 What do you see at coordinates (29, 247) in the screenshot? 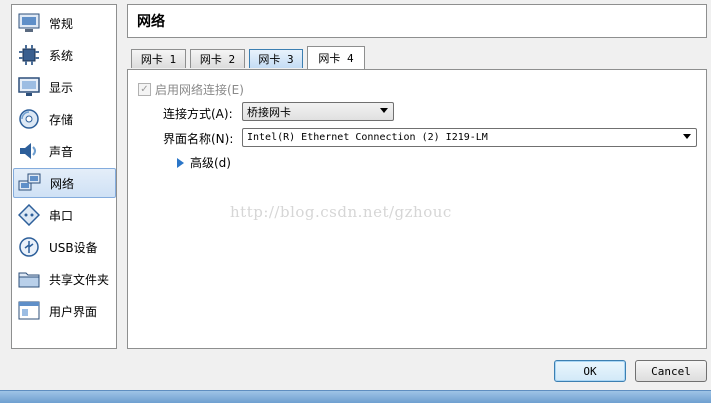
I see `usb-icon` at bounding box center [29, 247].